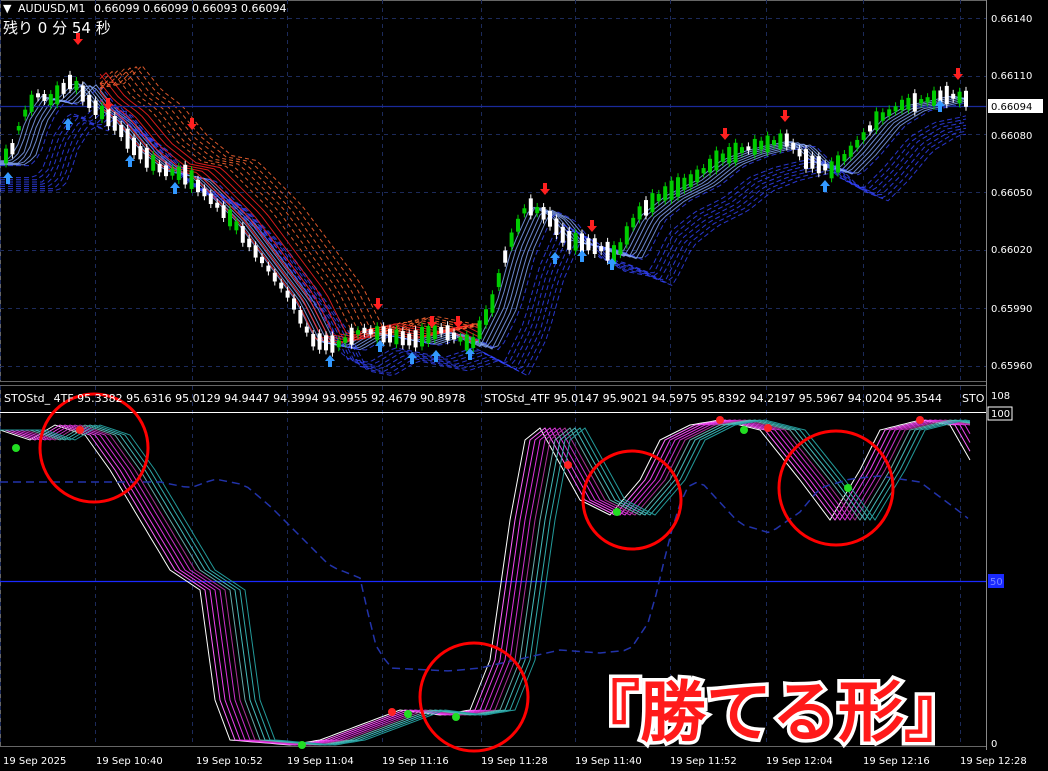 Image resolution: width=1048 pixels, height=771 pixels. What do you see at coordinates (608, 761) in the screenshot?
I see `time-tick: 19 Sep 11:40` at bounding box center [608, 761].